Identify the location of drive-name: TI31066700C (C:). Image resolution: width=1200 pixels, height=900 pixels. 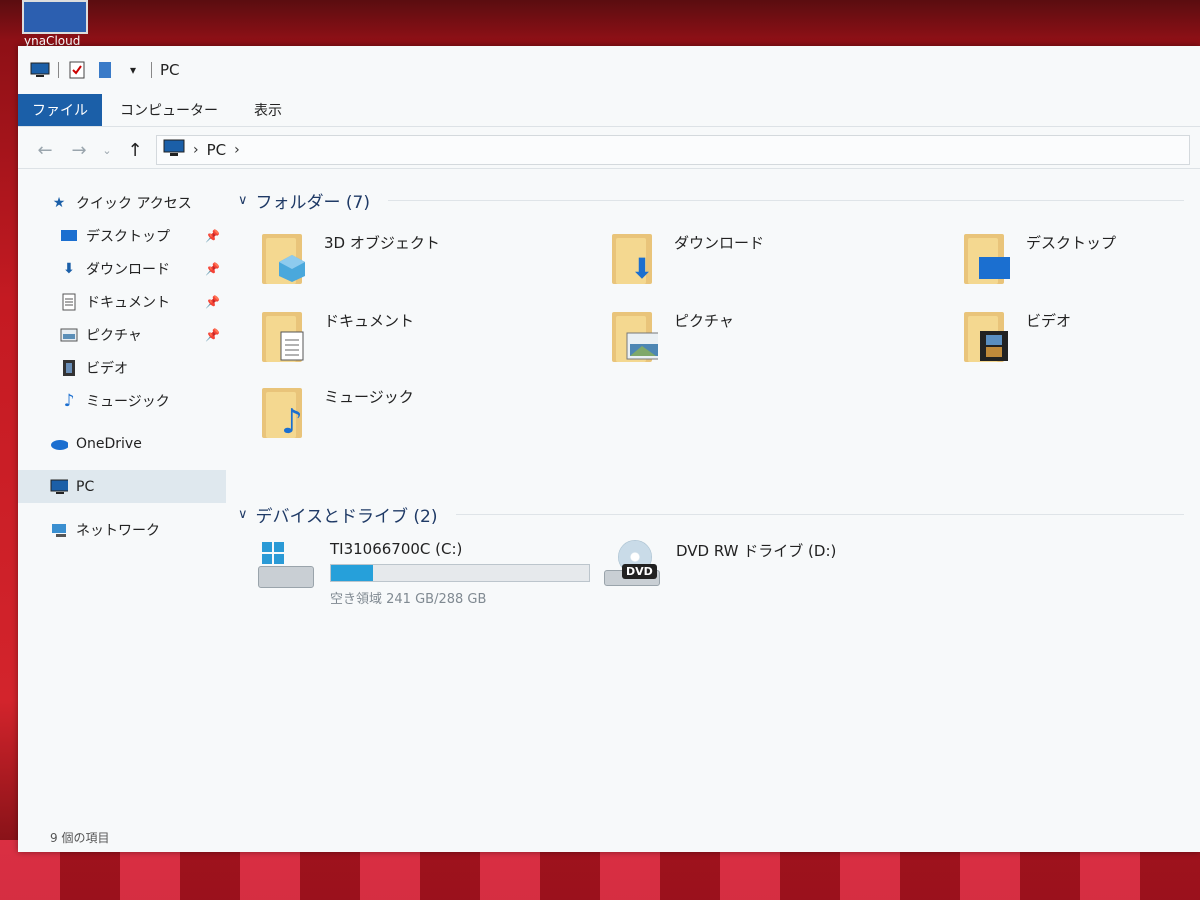
(396, 549).